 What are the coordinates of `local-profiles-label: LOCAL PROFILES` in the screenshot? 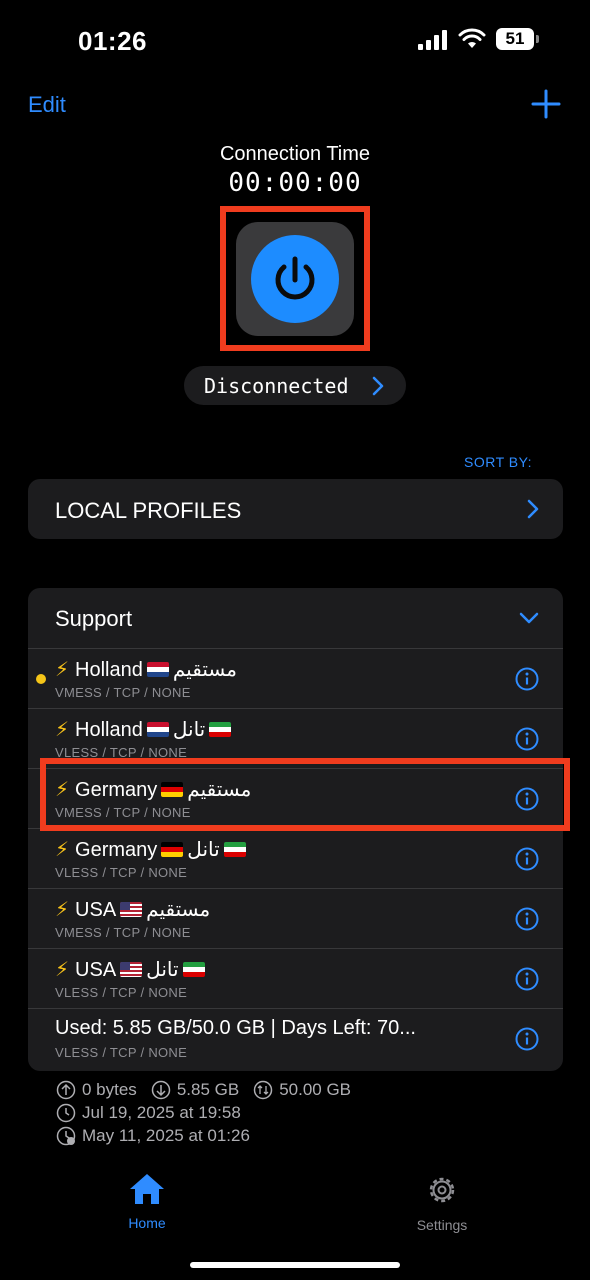 It's located at (148, 510).